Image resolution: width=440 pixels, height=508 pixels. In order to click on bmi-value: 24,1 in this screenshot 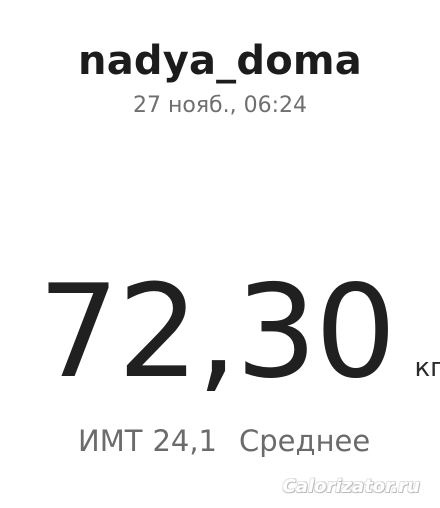, I will do `click(185, 441)`.